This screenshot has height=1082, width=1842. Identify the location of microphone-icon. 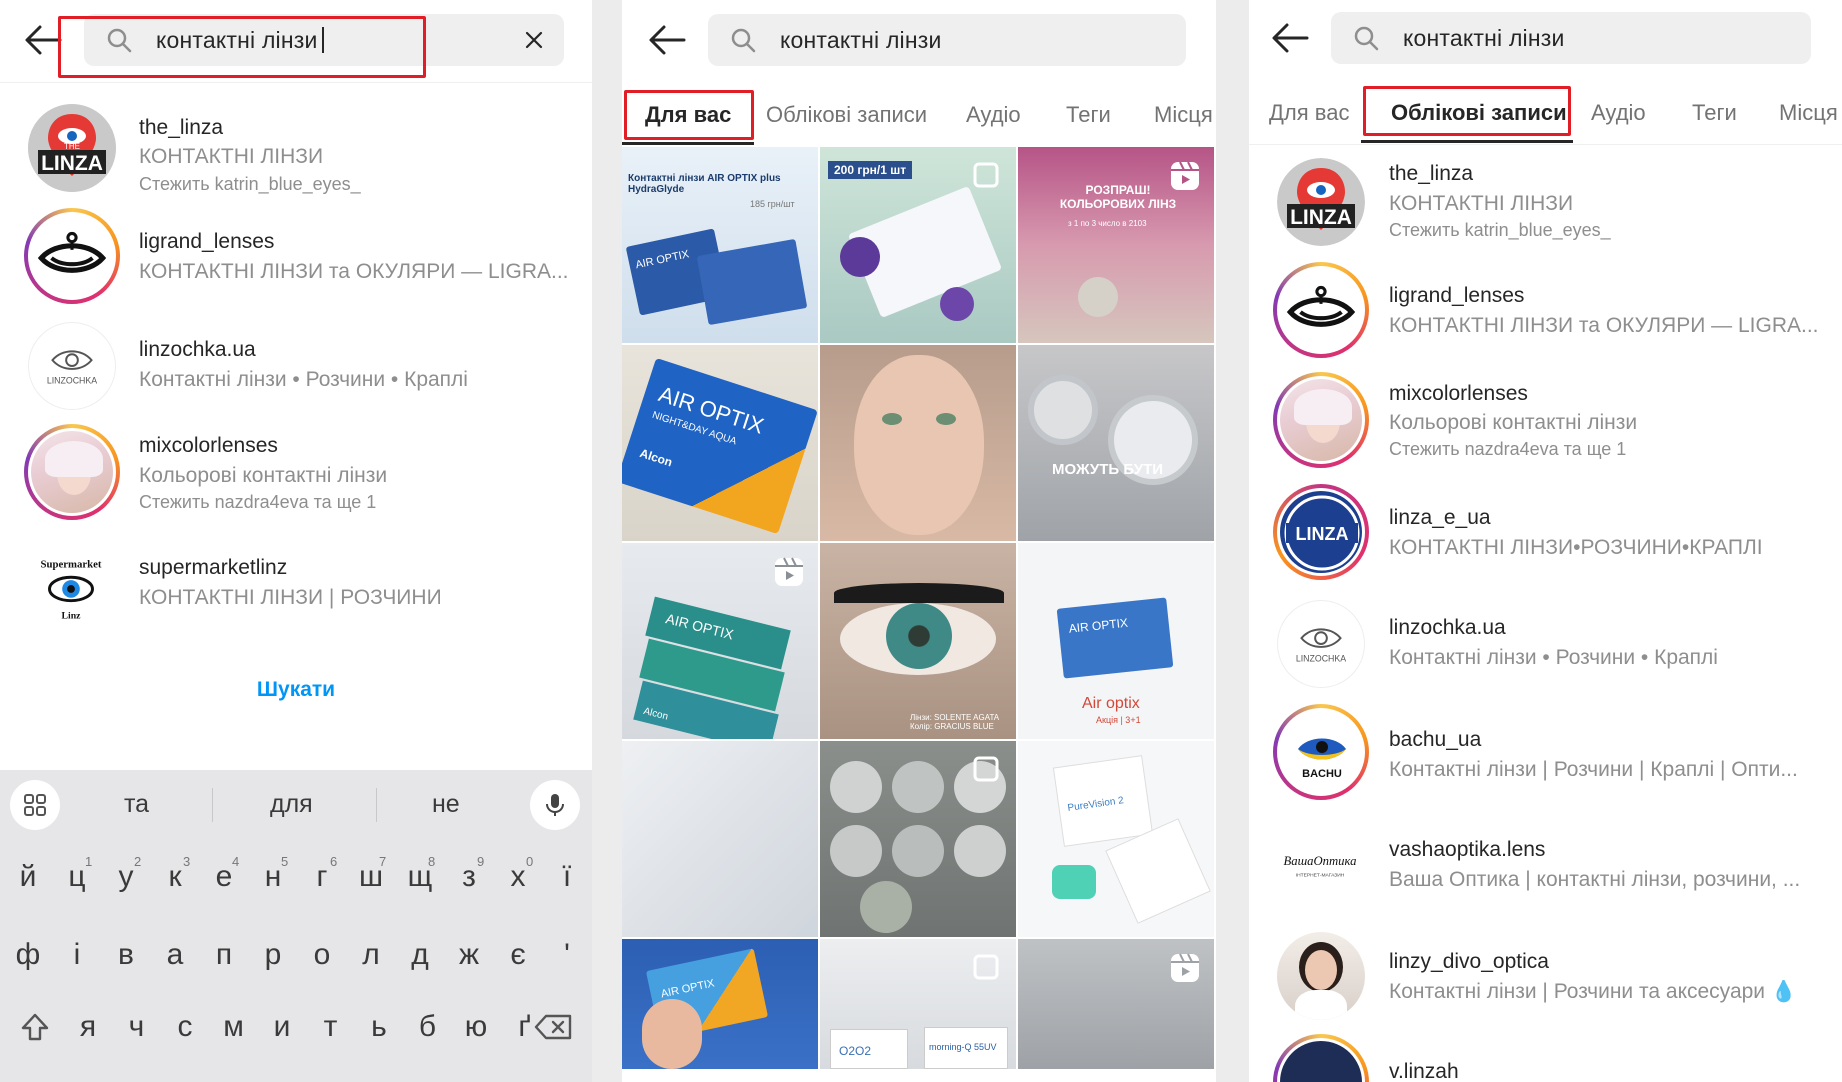
(555, 805).